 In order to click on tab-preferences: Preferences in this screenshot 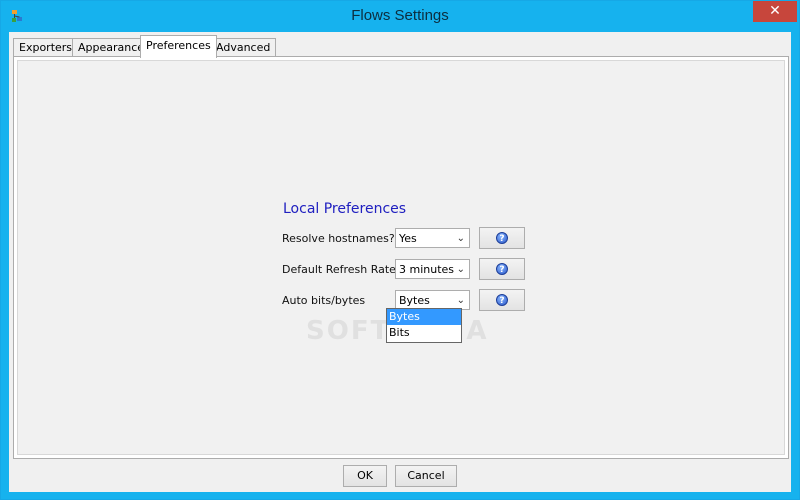, I will do `click(178, 46)`.